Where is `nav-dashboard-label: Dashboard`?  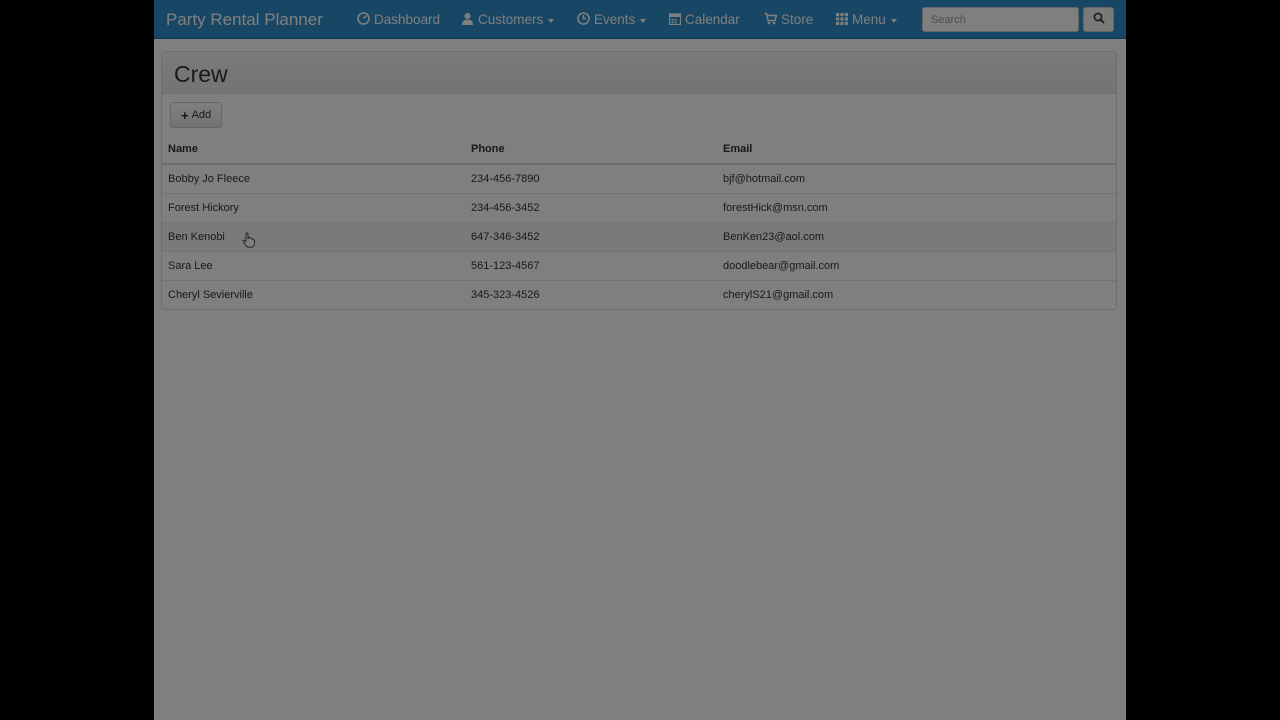 nav-dashboard-label: Dashboard is located at coordinates (407, 19).